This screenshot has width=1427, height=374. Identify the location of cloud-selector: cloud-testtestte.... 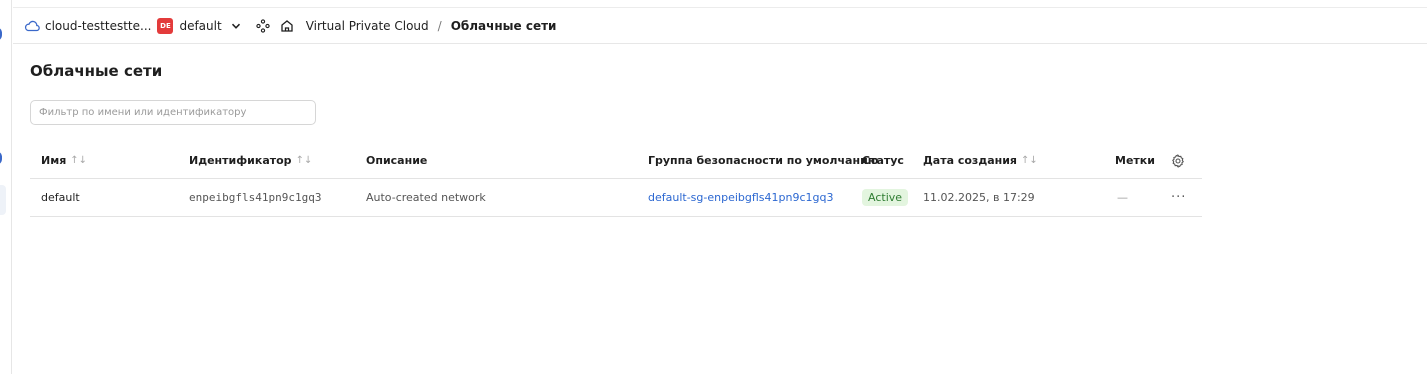
(98, 26).